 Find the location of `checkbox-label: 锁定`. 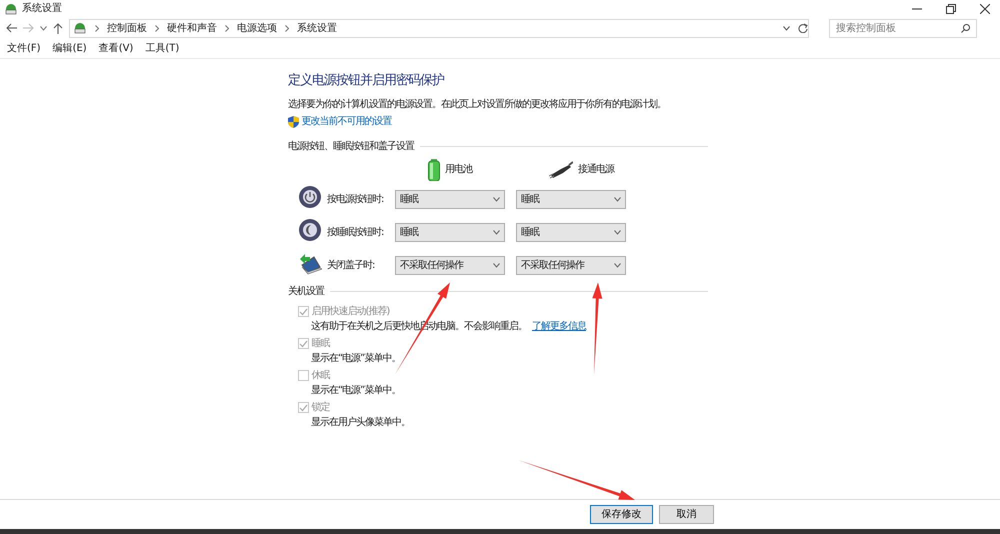

checkbox-label: 锁定 is located at coordinates (321, 407).